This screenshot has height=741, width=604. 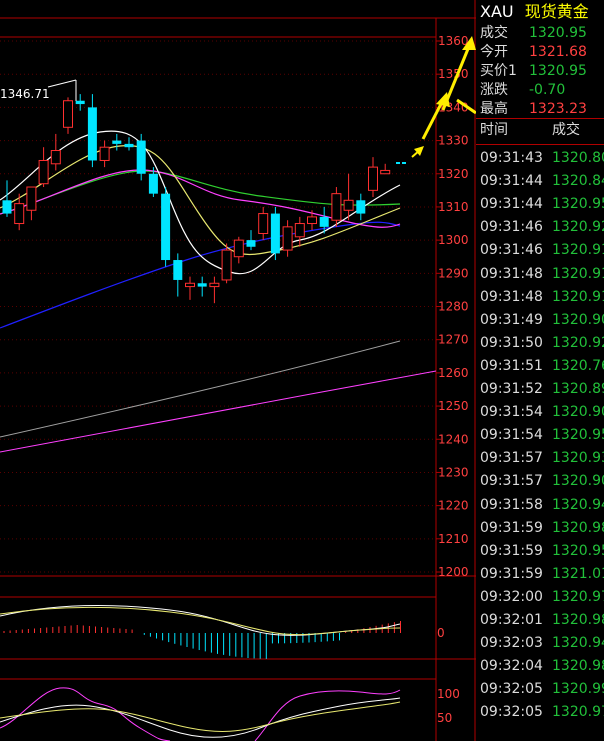 I want to click on trade-time: 09:31:58, so click(x=511, y=504).